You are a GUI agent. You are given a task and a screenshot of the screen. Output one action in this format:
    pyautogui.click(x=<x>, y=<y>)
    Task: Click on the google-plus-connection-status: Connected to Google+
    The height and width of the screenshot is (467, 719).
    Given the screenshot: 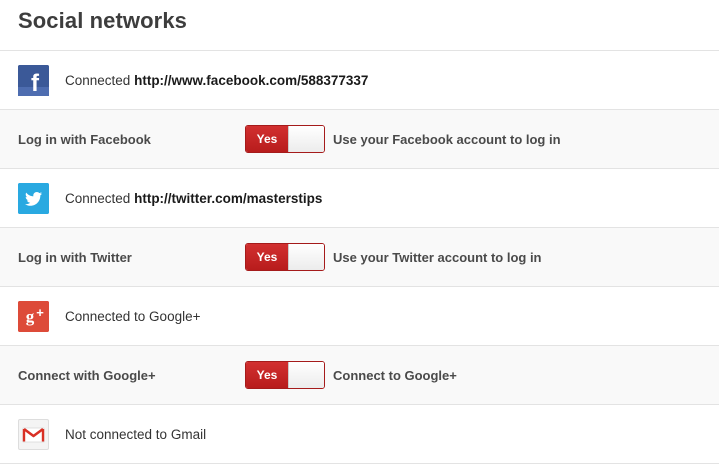 What is the action you would take?
    pyautogui.click(x=133, y=316)
    